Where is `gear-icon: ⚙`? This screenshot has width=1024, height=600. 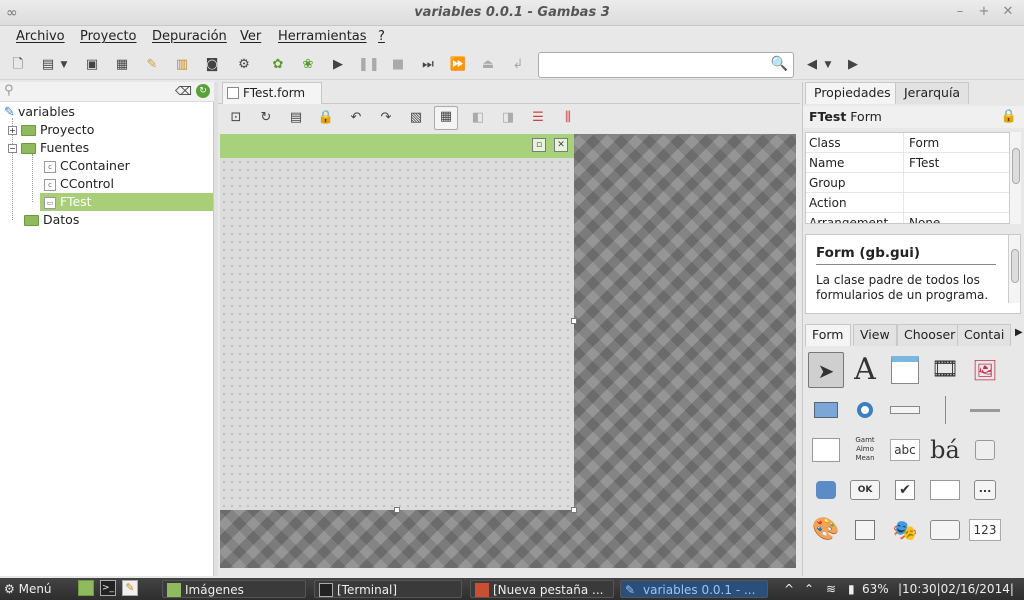
gear-icon: ⚙ is located at coordinates (244, 65).